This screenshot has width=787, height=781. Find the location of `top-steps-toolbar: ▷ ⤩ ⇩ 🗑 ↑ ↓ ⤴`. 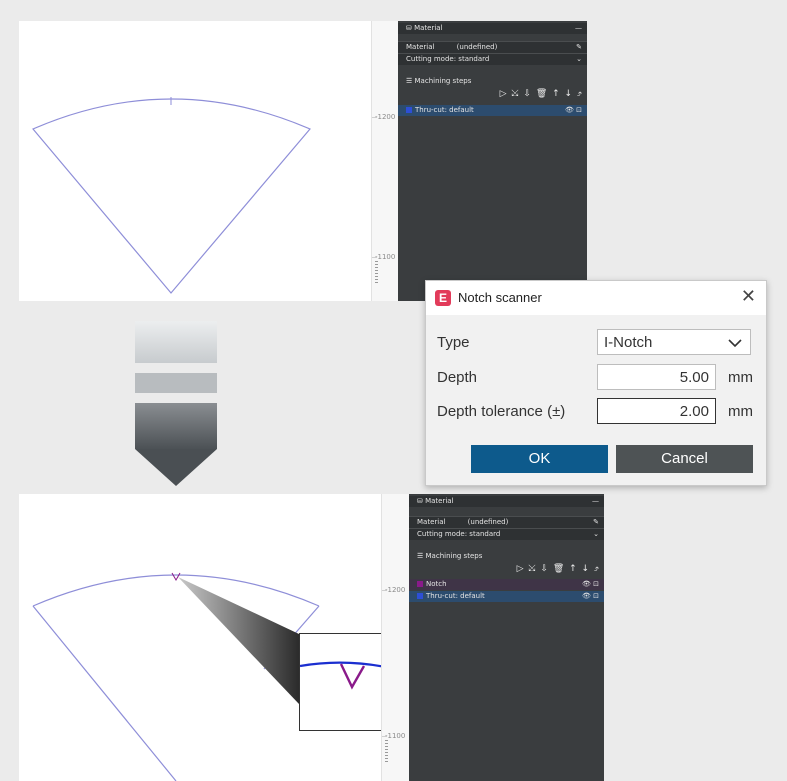

top-steps-toolbar: ▷ ⤩ ⇩ 🗑 ↑ ↓ ⤴ is located at coordinates (541, 94).